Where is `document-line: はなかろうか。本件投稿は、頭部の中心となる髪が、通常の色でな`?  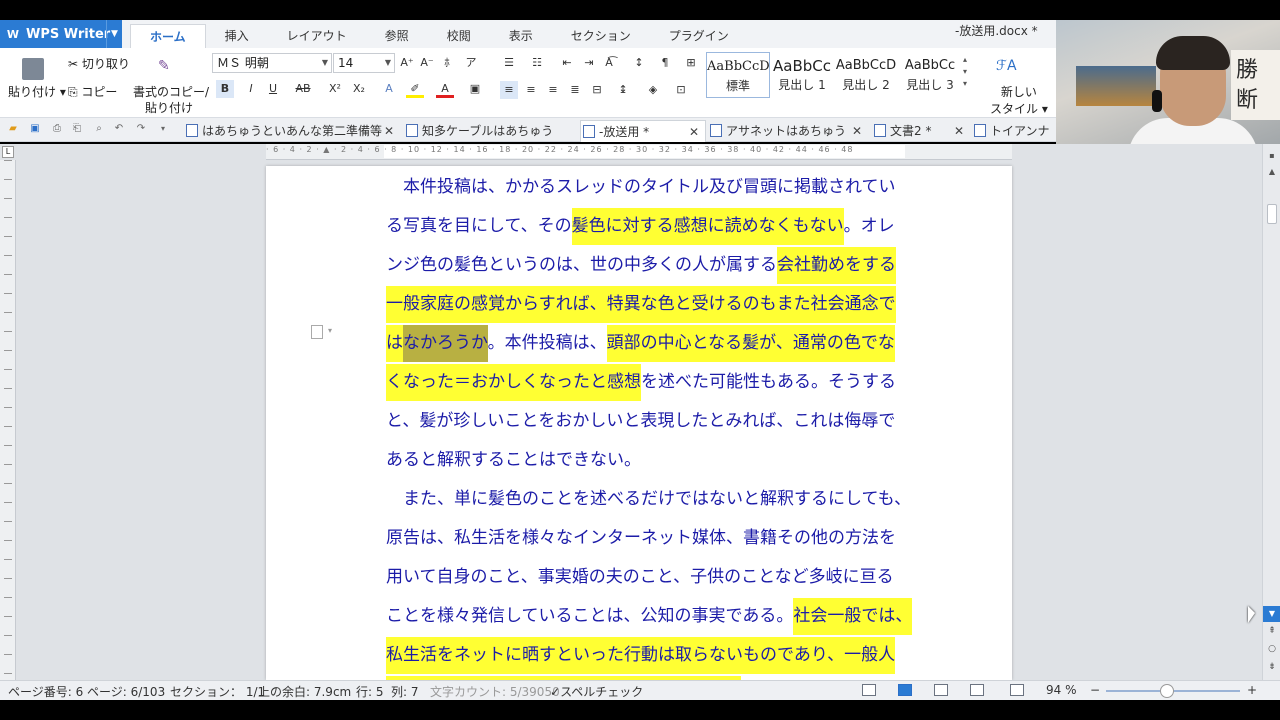 document-line: はなかろうか。本件投稿は、頭部の中心となる髪が、通常の色でな is located at coordinates (652, 343).